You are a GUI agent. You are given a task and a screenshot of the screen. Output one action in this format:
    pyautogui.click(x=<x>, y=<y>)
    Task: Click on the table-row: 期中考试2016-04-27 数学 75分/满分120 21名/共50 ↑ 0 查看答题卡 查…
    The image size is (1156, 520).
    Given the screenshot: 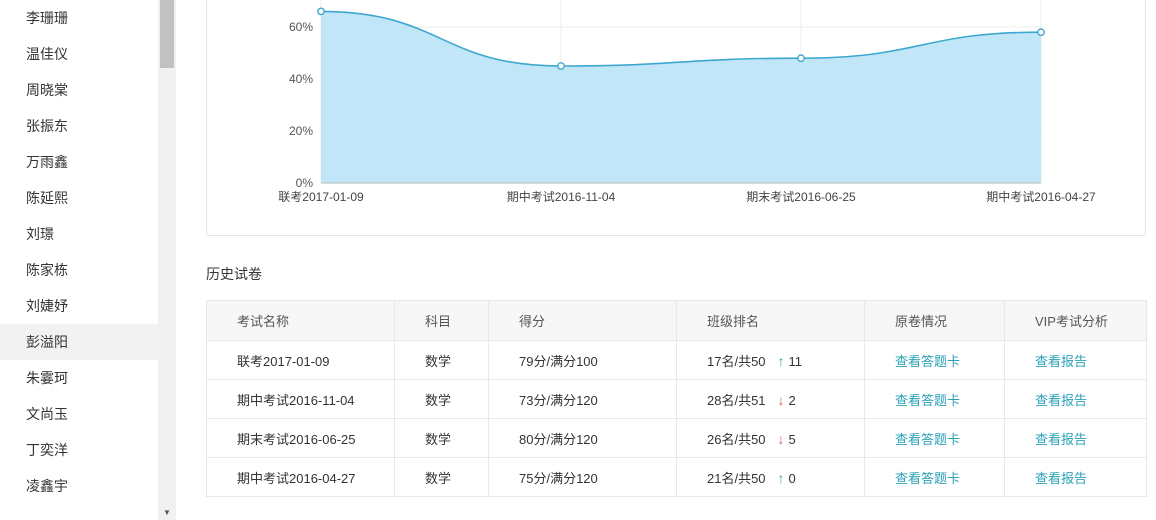 What is the action you would take?
    pyautogui.click(x=676, y=477)
    